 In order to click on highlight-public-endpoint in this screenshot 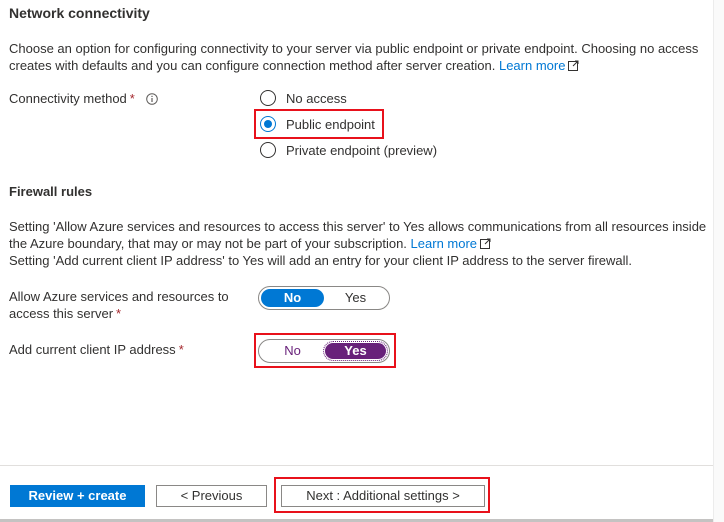, I will do `click(319, 124)`.